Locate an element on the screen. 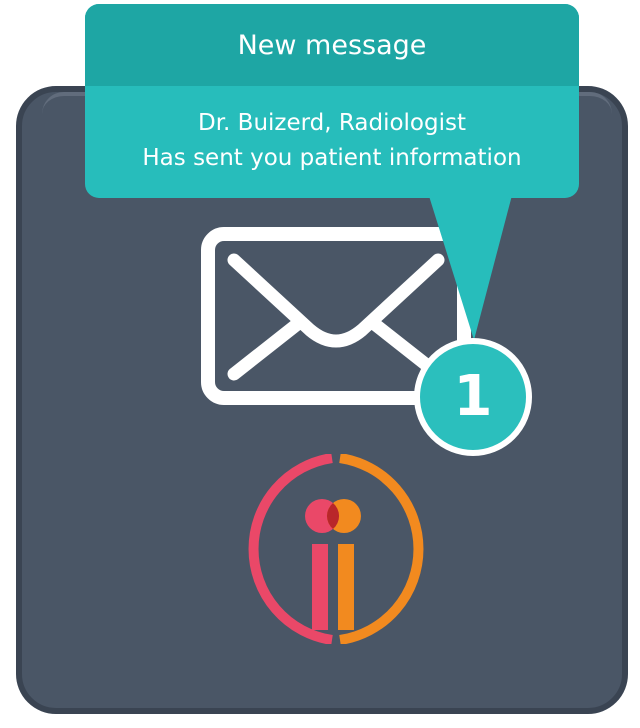  bubble-tail is located at coordinates (470, 260).